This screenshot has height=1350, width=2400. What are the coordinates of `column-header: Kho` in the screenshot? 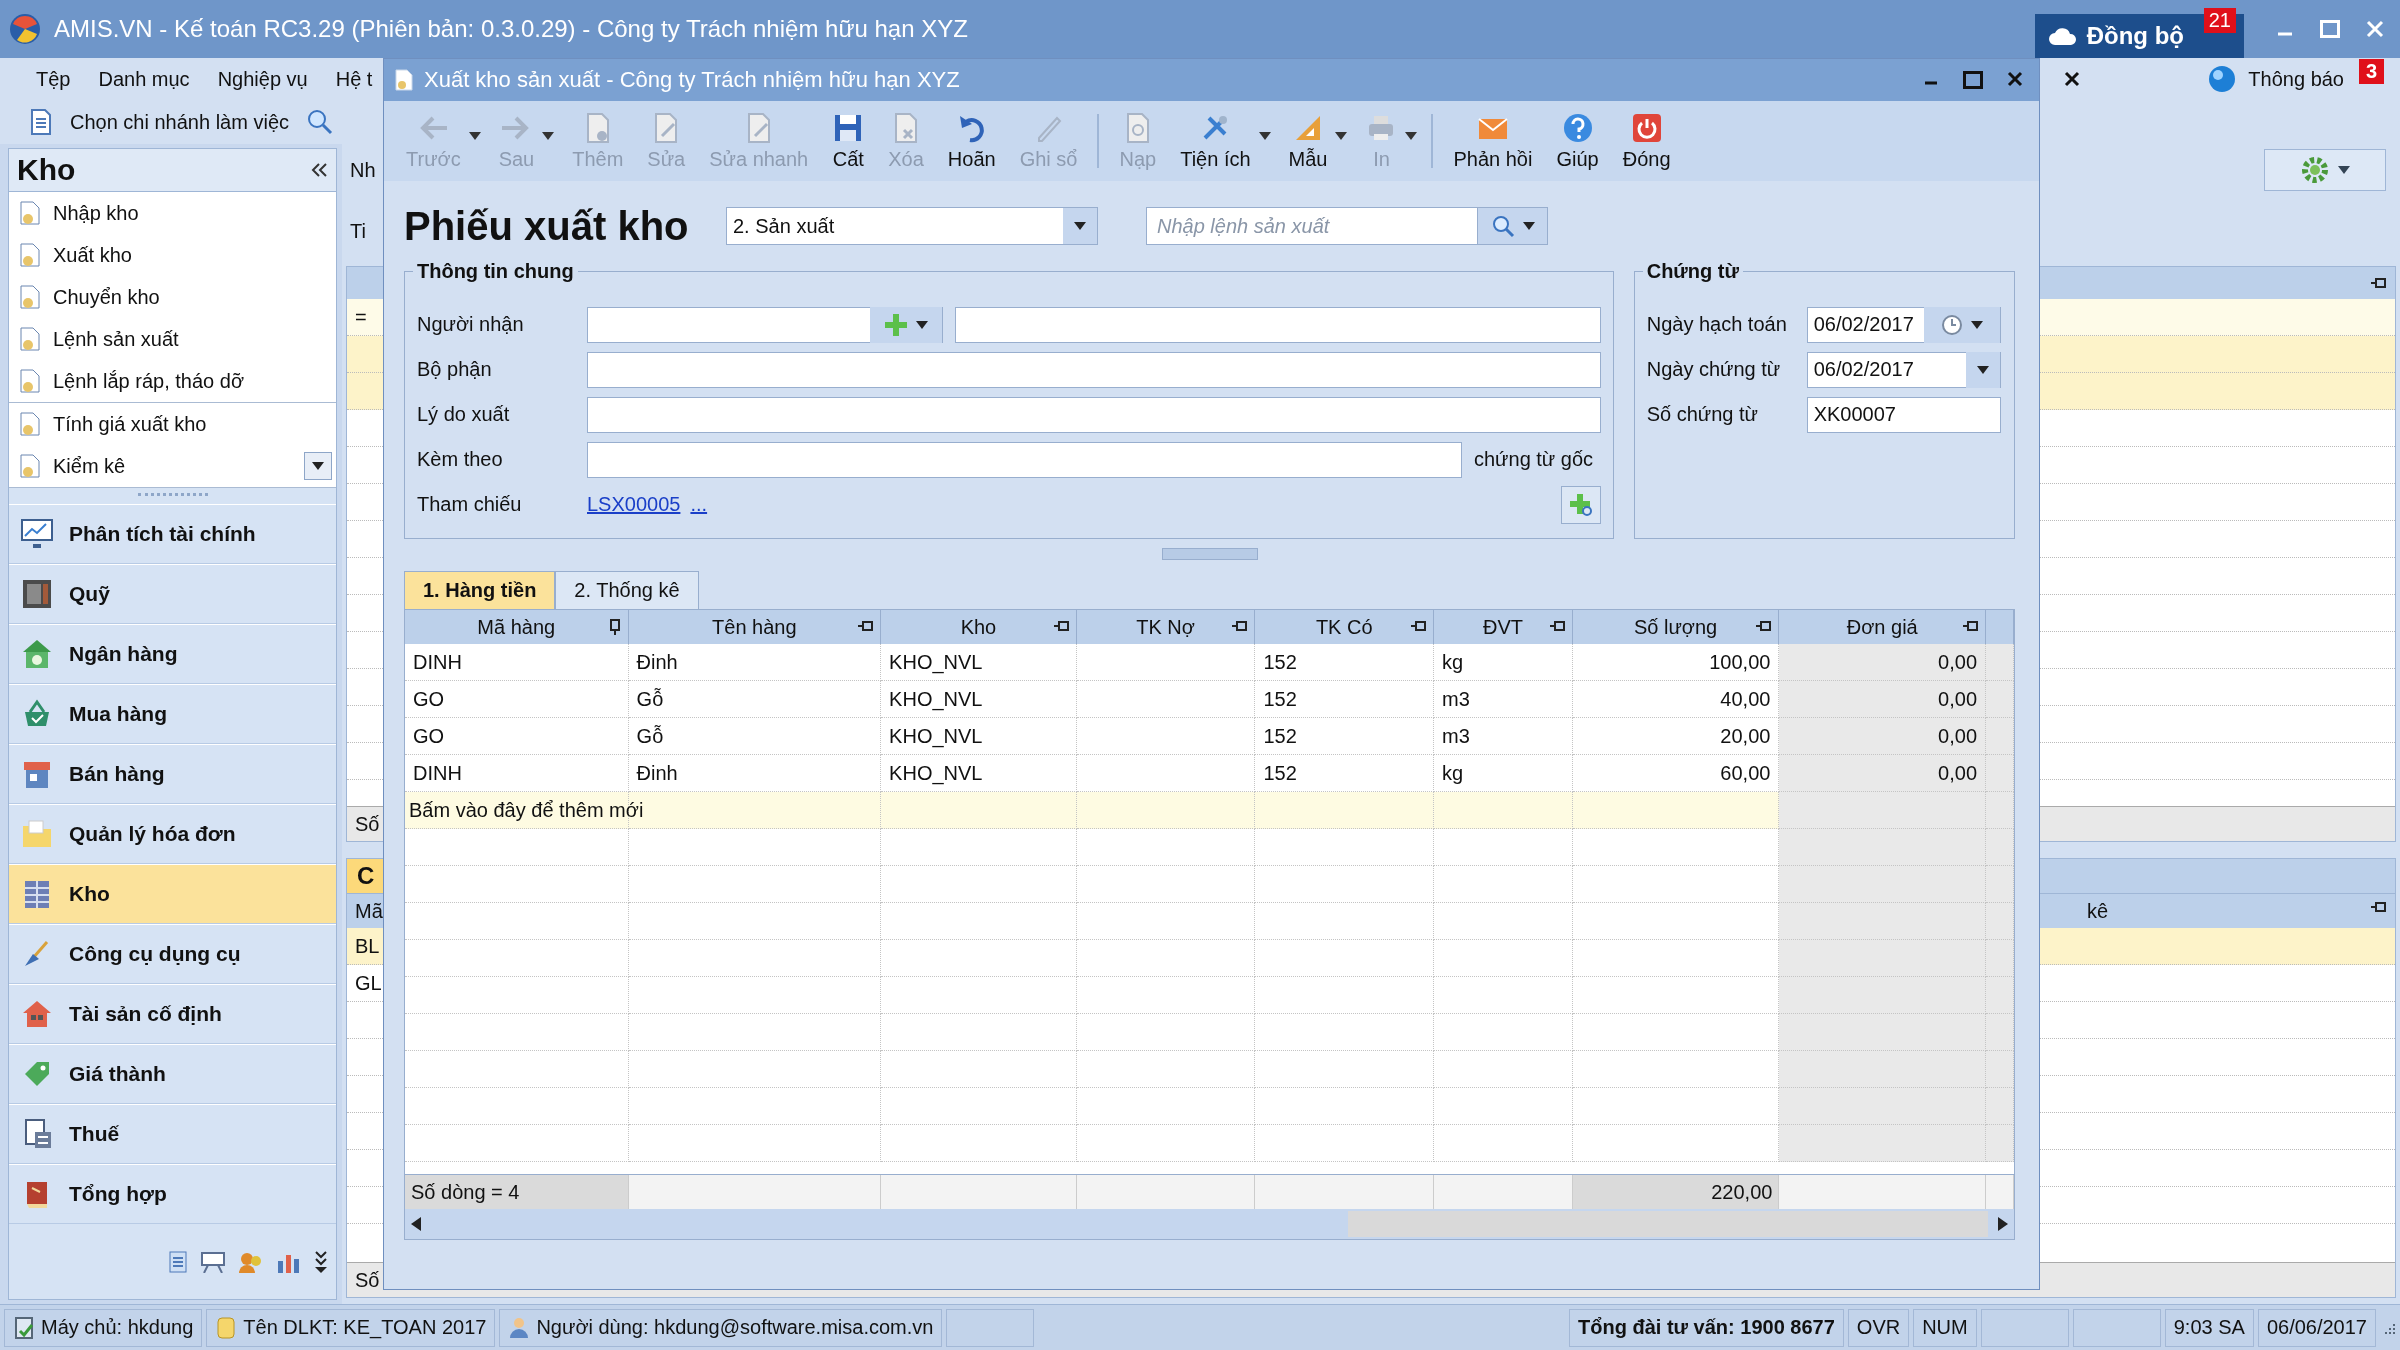 It's located at (978, 627).